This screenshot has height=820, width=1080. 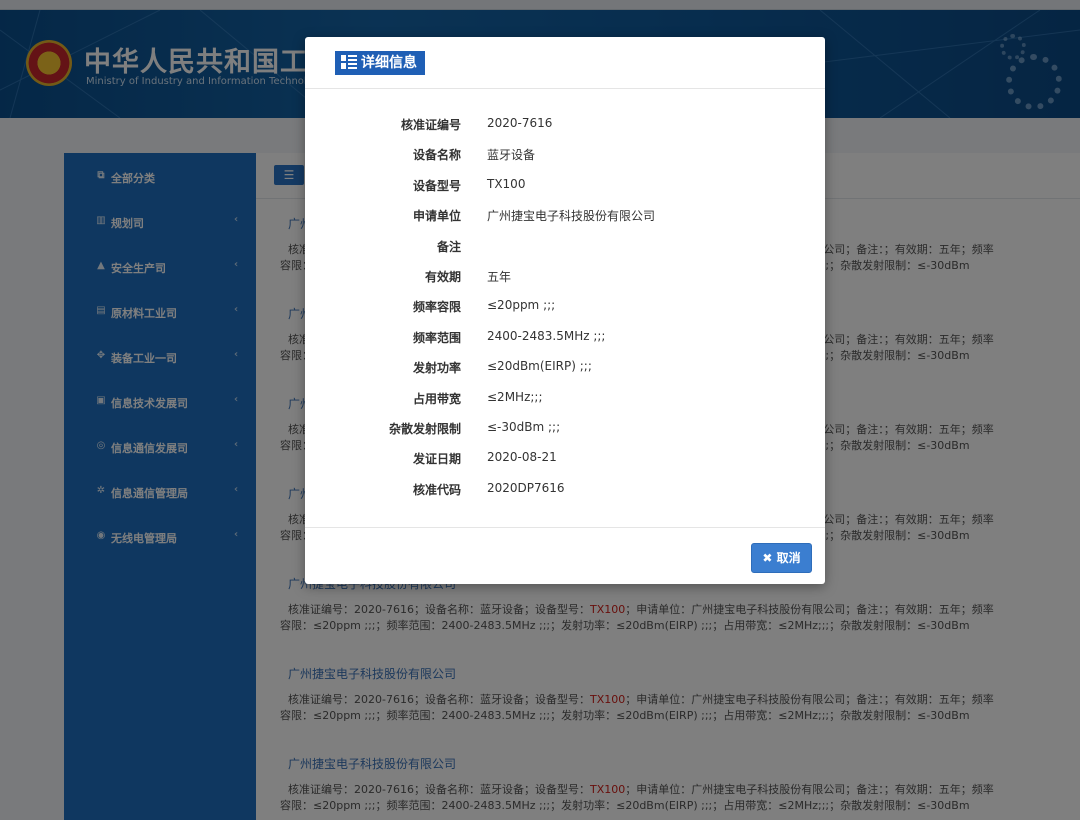 I want to click on detail-value: 2020DP7616, so click(x=526, y=487).